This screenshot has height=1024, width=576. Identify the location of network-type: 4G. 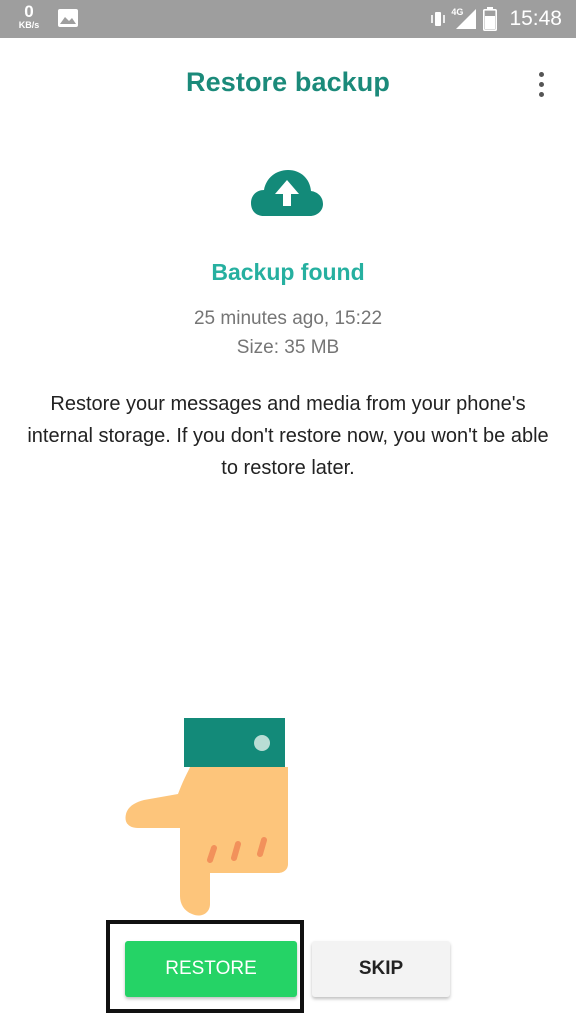
(457, 12).